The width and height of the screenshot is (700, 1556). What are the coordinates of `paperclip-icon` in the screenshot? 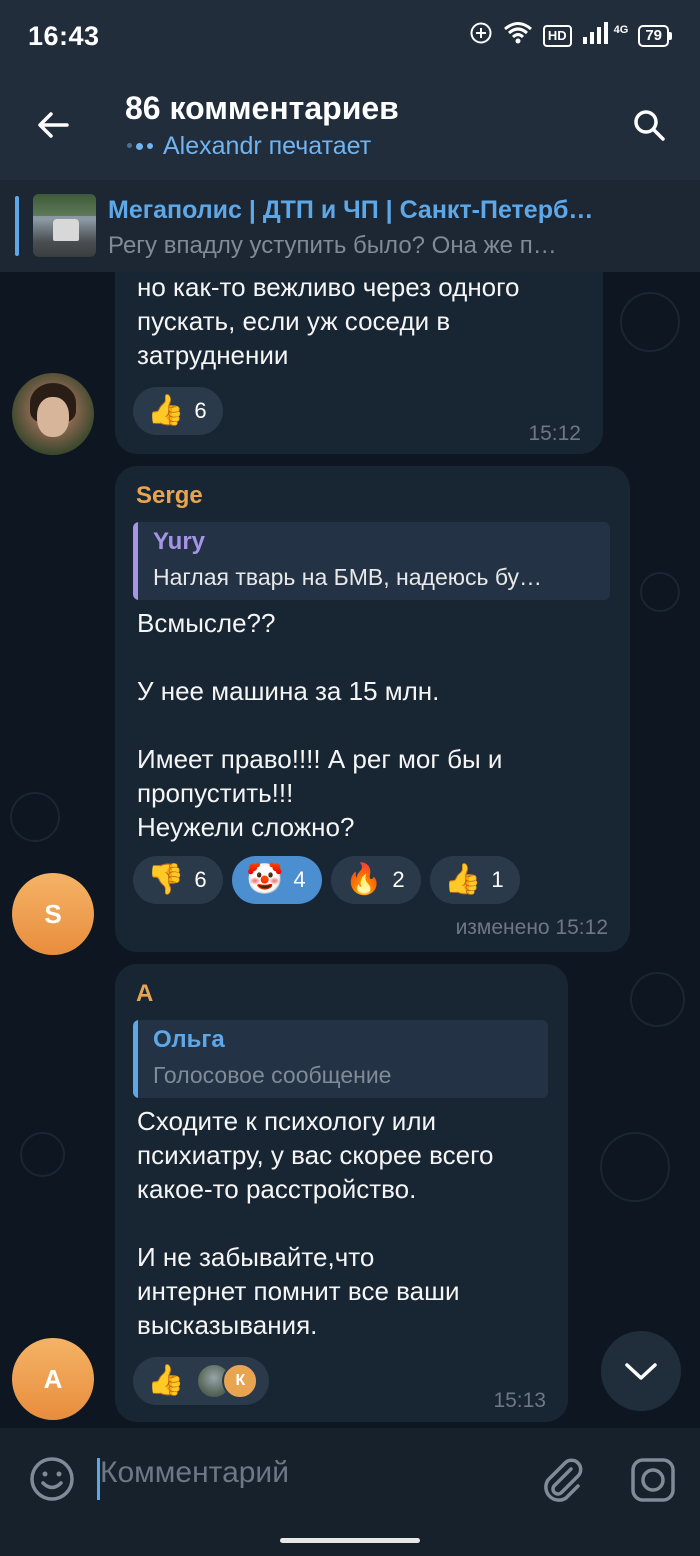 It's located at (563, 1480).